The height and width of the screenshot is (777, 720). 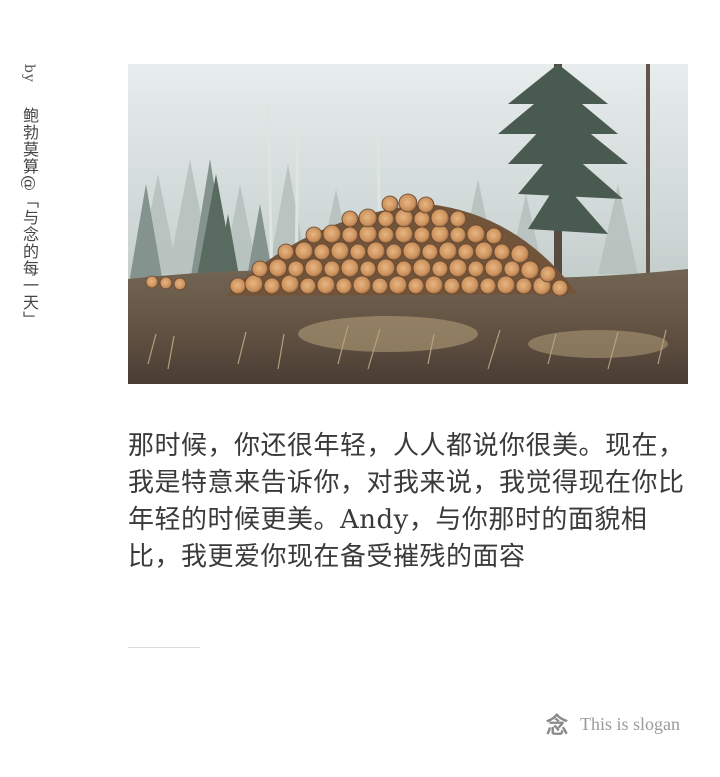 I want to click on slogan-text: This is slogan, so click(x=629, y=723).